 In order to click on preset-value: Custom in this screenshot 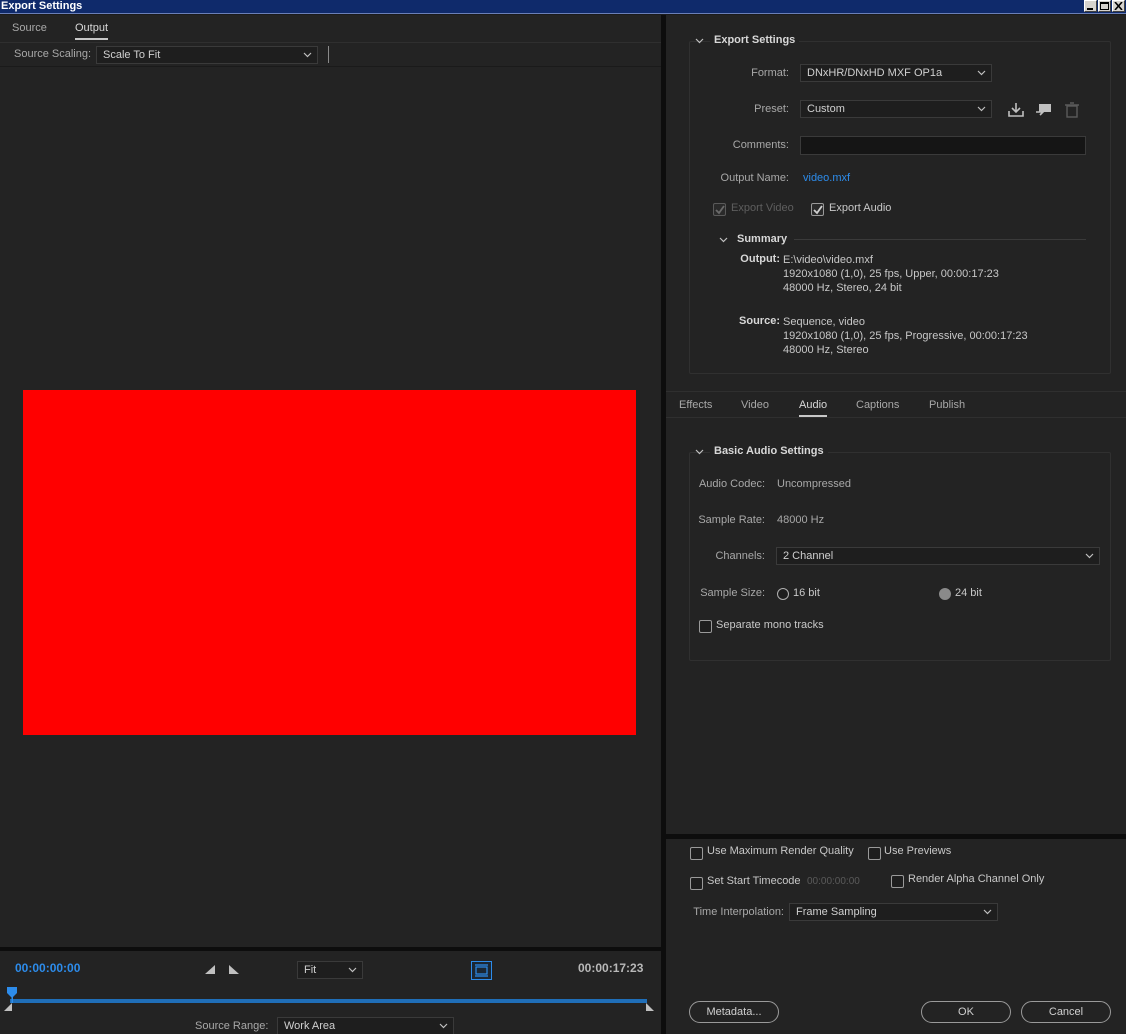, I will do `click(826, 109)`.